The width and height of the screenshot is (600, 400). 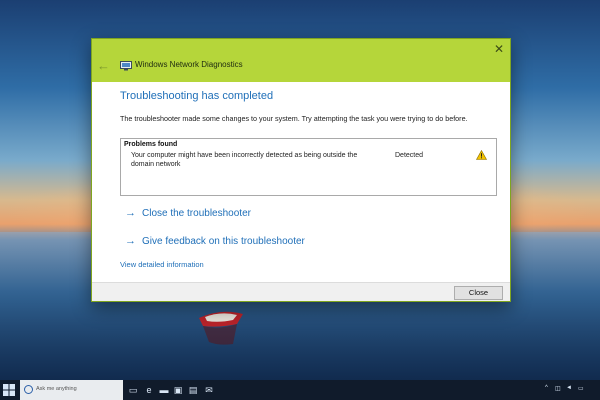 What do you see at coordinates (28, 389) in the screenshot?
I see `cortana-icon` at bounding box center [28, 389].